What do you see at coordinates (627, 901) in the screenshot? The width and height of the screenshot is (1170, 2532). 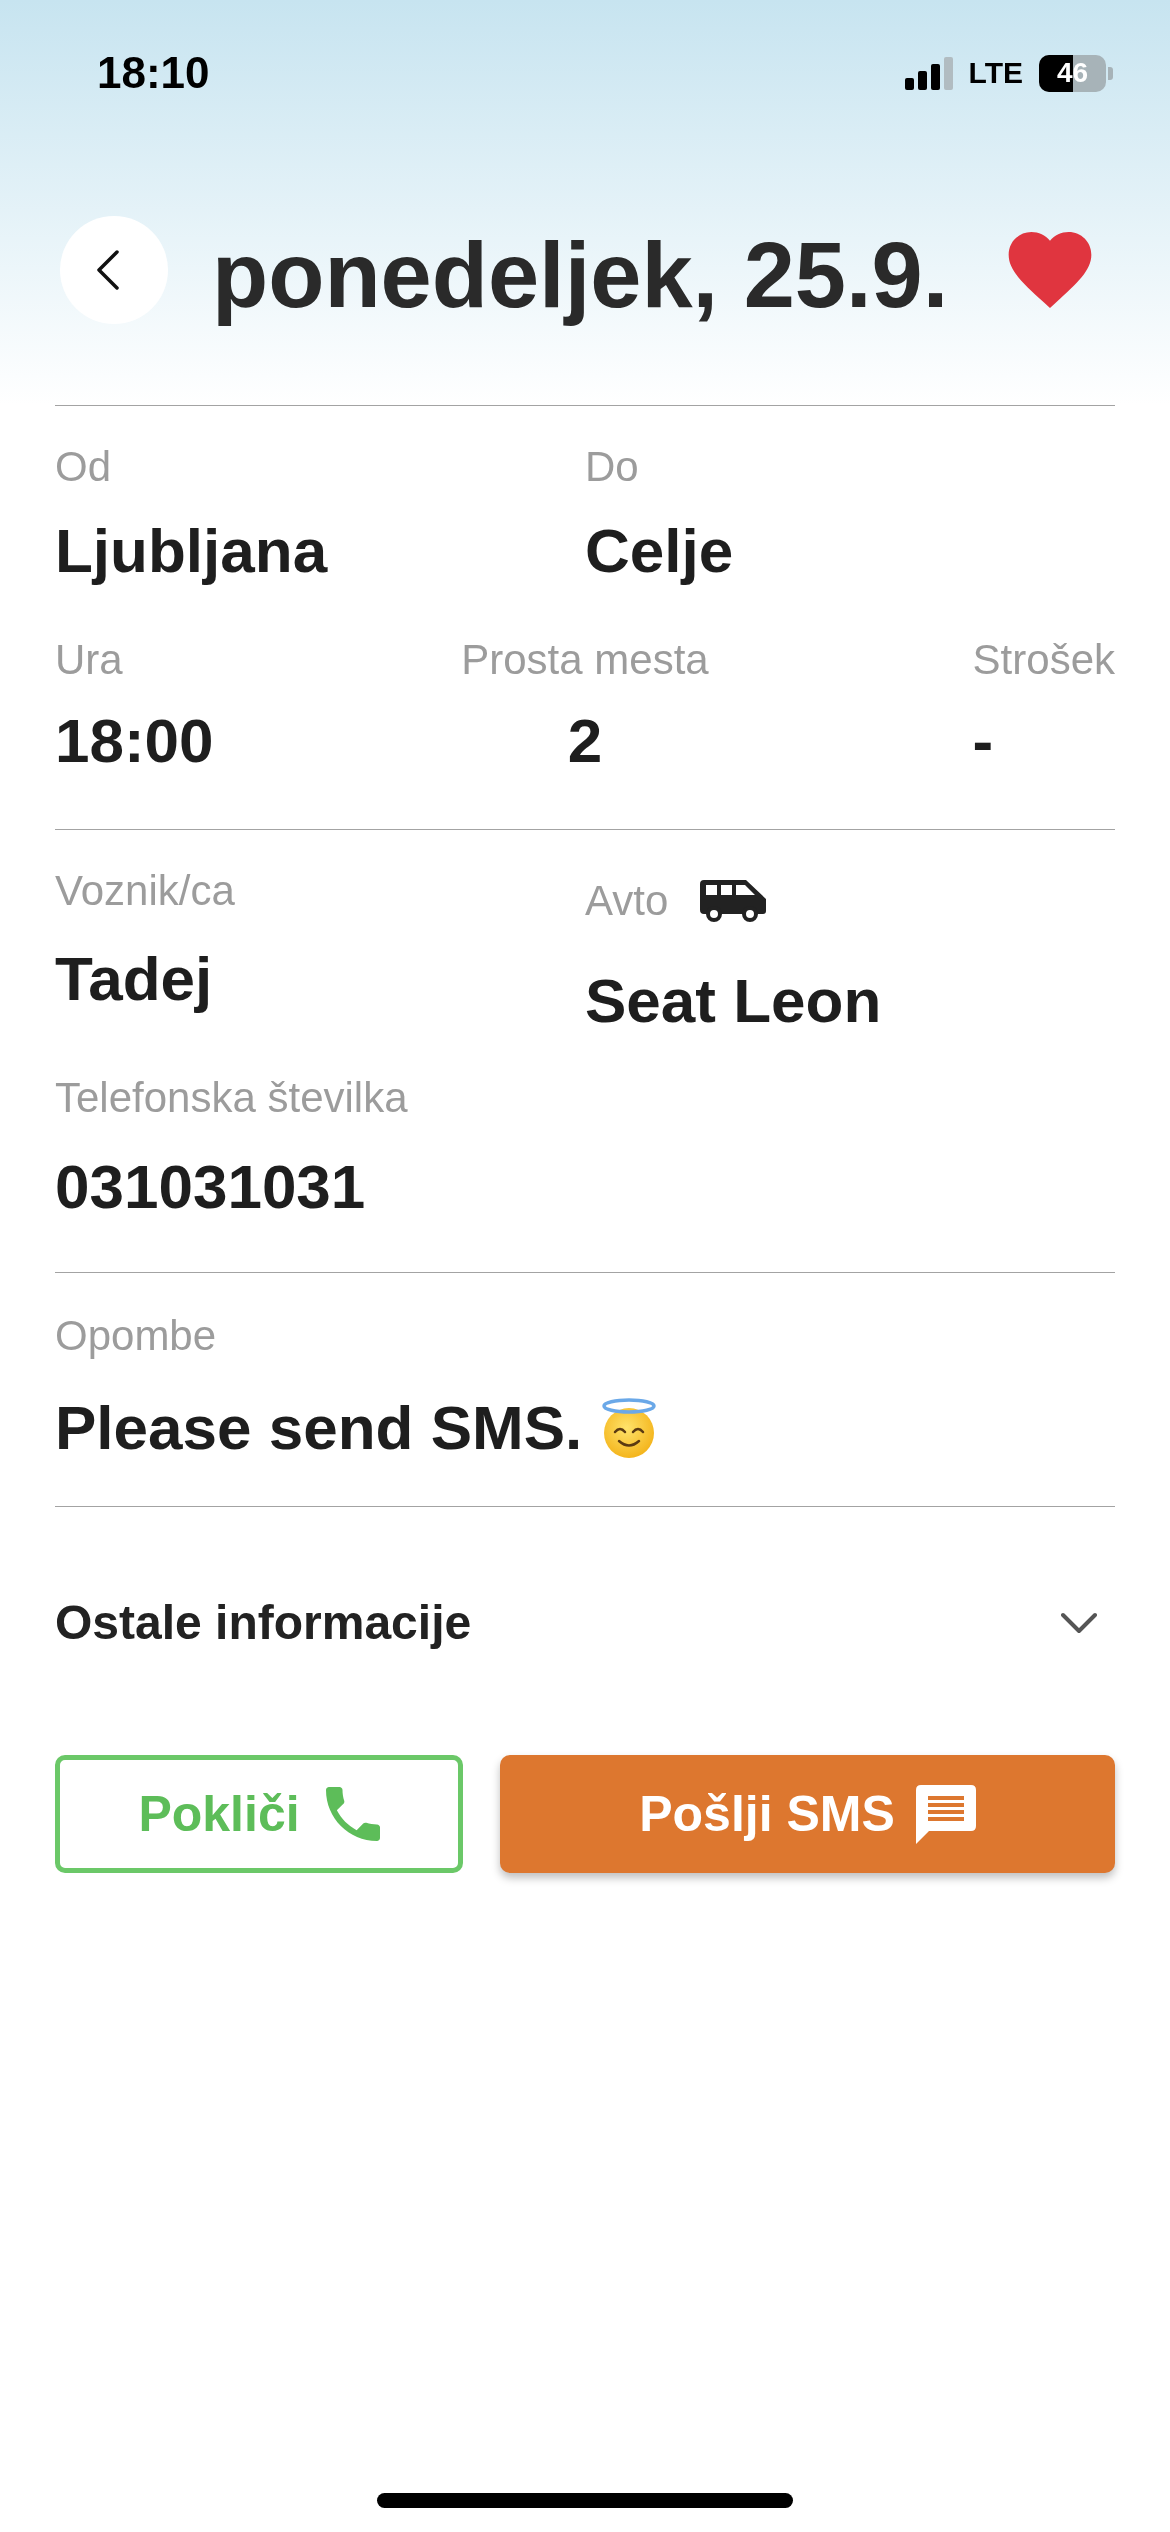 I see `field-label: Avto` at bounding box center [627, 901].